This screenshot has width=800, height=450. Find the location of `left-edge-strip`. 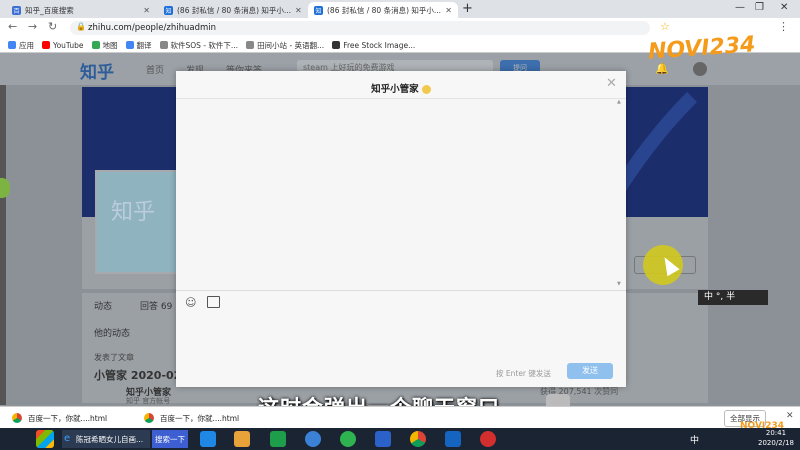

left-edge-strip is located at coordinates (3, 229).